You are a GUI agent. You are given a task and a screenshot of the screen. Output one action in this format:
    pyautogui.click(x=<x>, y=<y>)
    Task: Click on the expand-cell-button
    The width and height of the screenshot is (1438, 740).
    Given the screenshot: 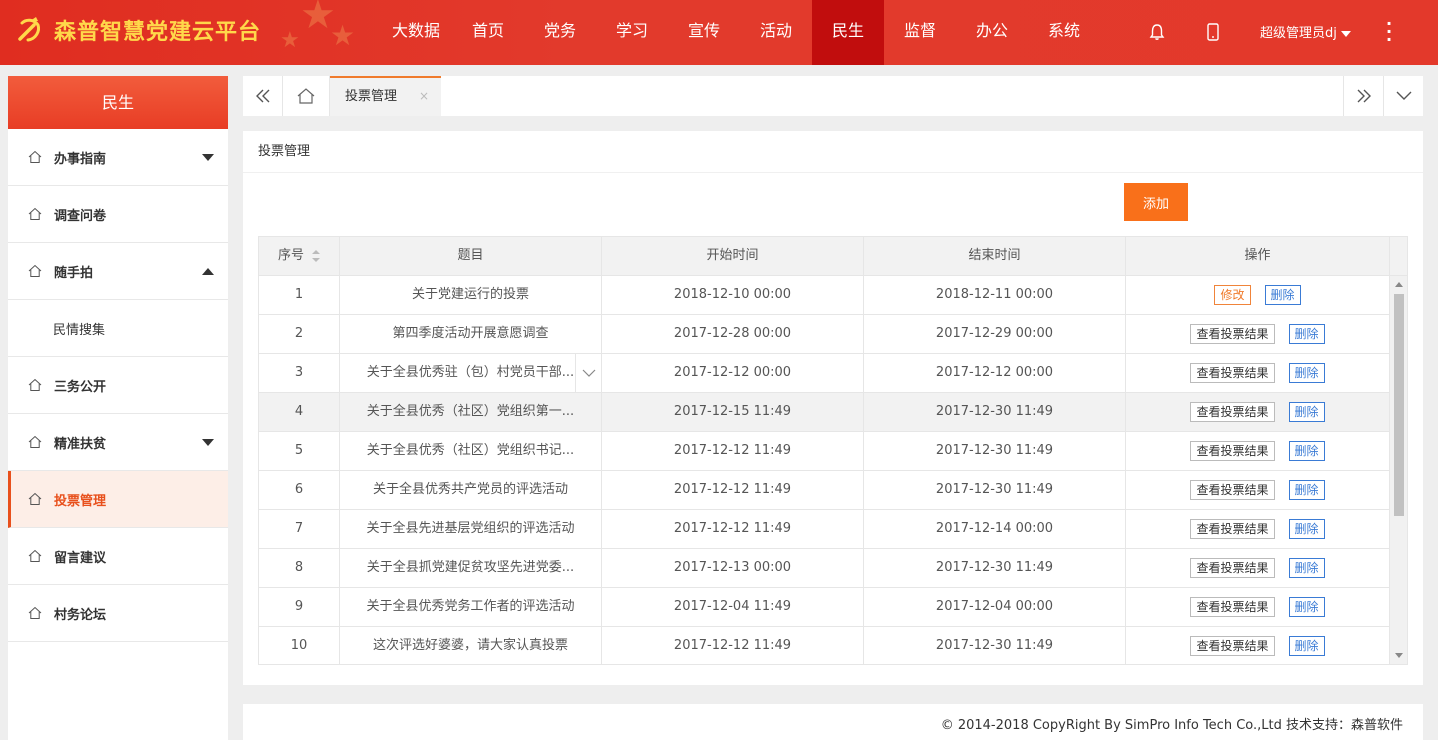 What is the action you would take?
    pyautogui.click(x=588, y=373)
    